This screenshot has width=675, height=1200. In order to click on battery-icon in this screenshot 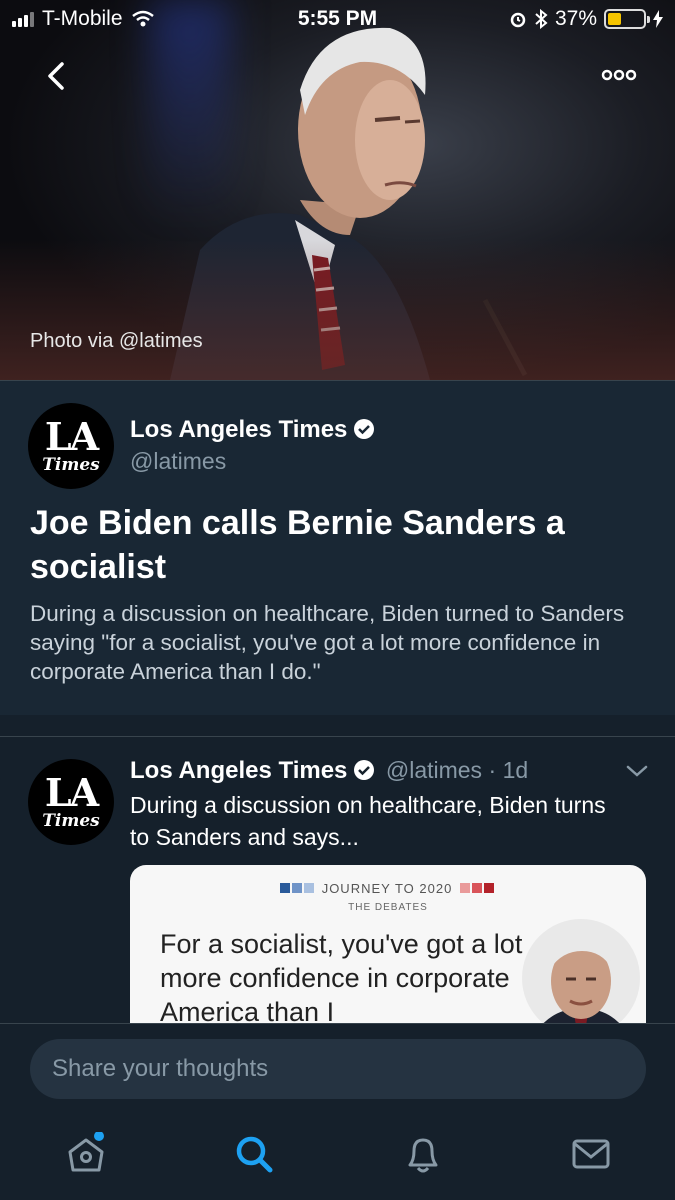, I will do `click(627, 19)`.